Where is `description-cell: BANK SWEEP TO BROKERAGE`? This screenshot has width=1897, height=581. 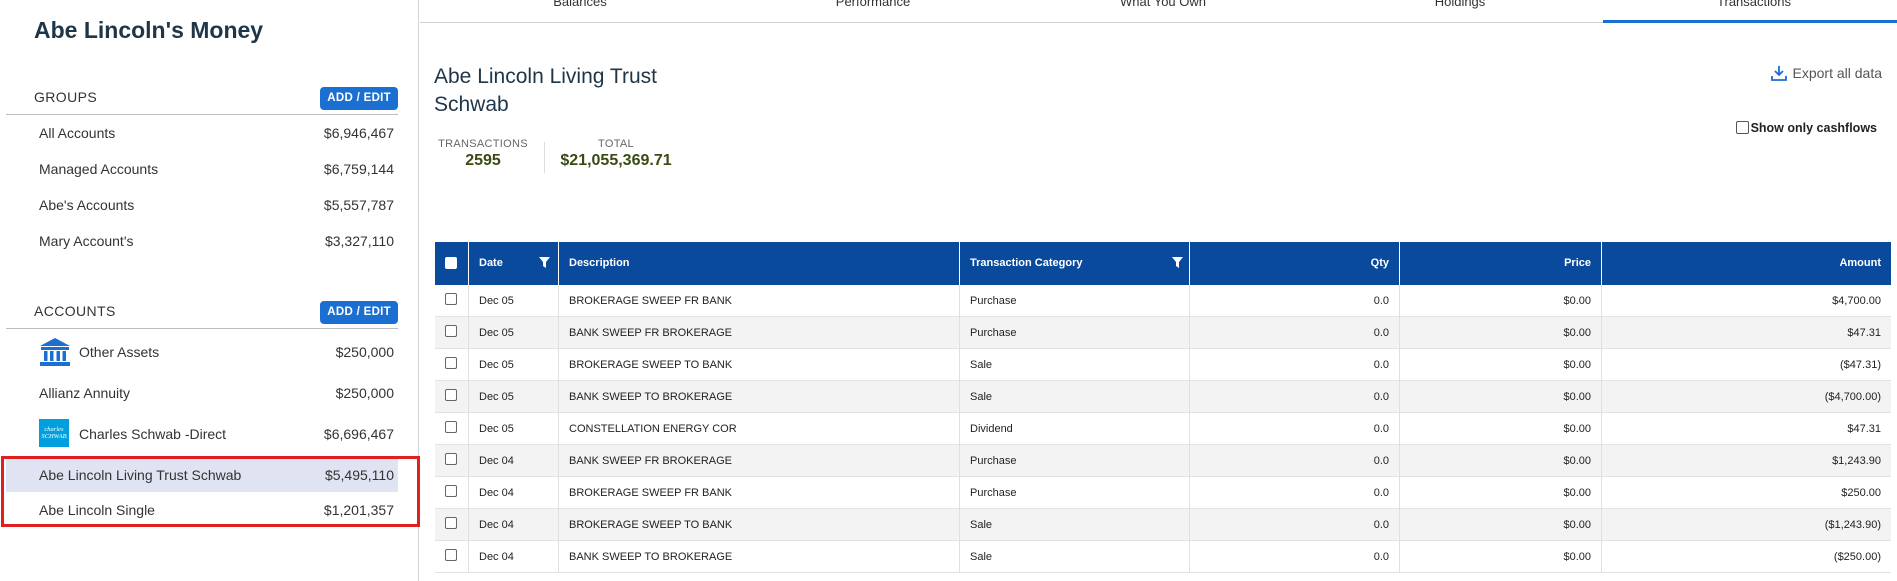 description-cell: BANK SWEEP TO BROKERAGE is located at coordinates (758, 397).